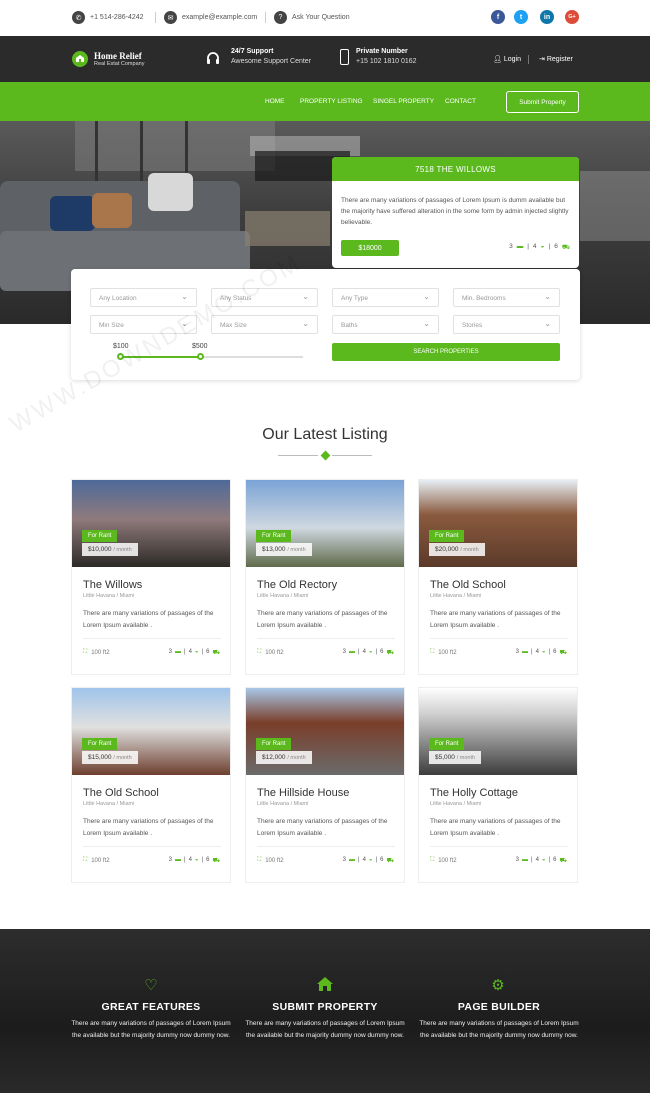  What do you see at coordinates (210, 17) in the screenshot?
I see `email-contact: ✉ example@example.com` at bounding box center [210, 17].